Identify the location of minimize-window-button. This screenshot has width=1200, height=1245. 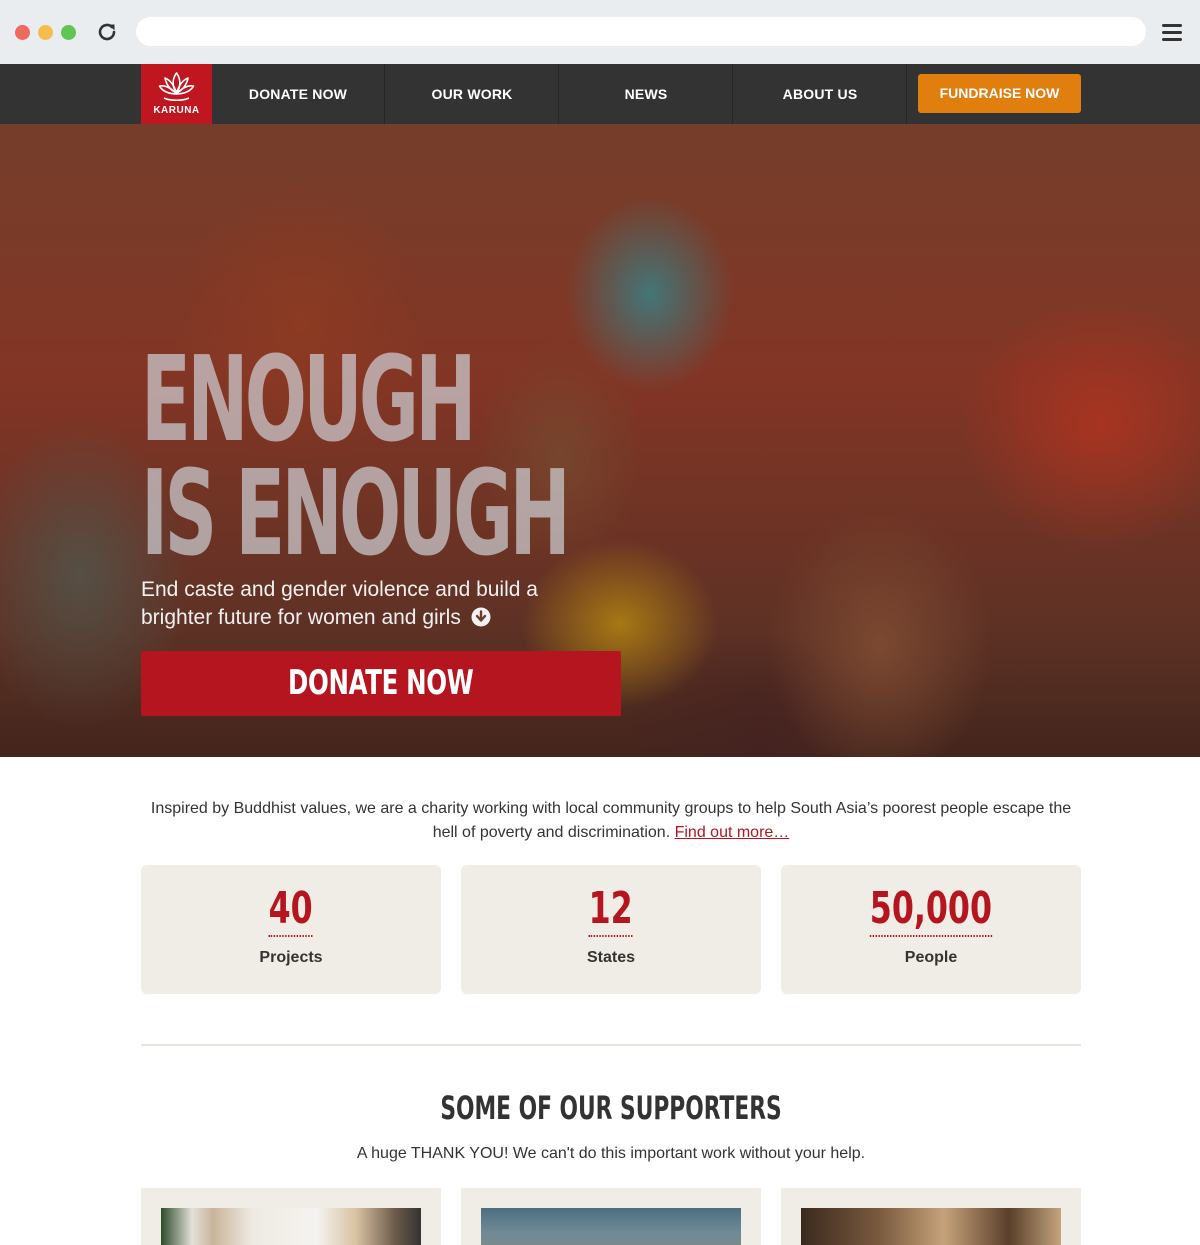
(45, 32).